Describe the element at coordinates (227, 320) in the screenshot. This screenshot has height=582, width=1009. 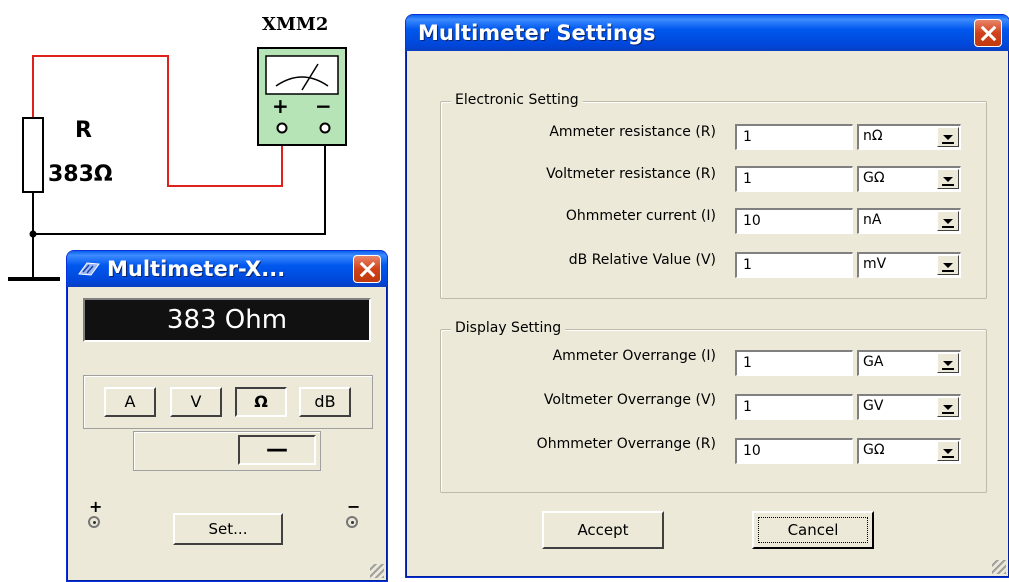
I see `multimeter-display: 383 Ohm` at that location.